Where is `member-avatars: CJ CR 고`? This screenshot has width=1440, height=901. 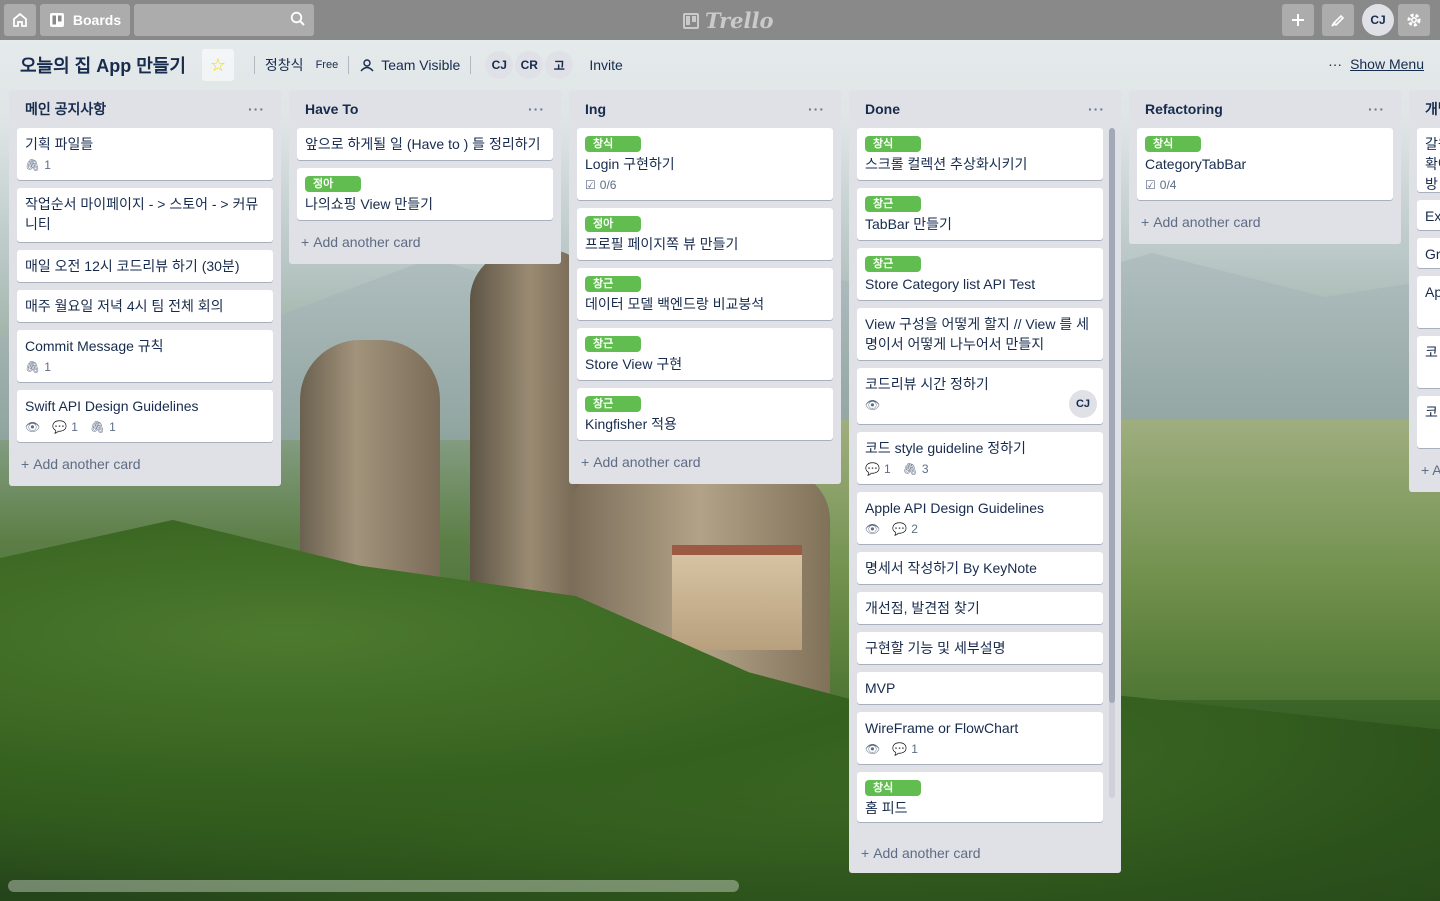 member-avatars: CJ CR 고 is located at coordinates (529, 65).